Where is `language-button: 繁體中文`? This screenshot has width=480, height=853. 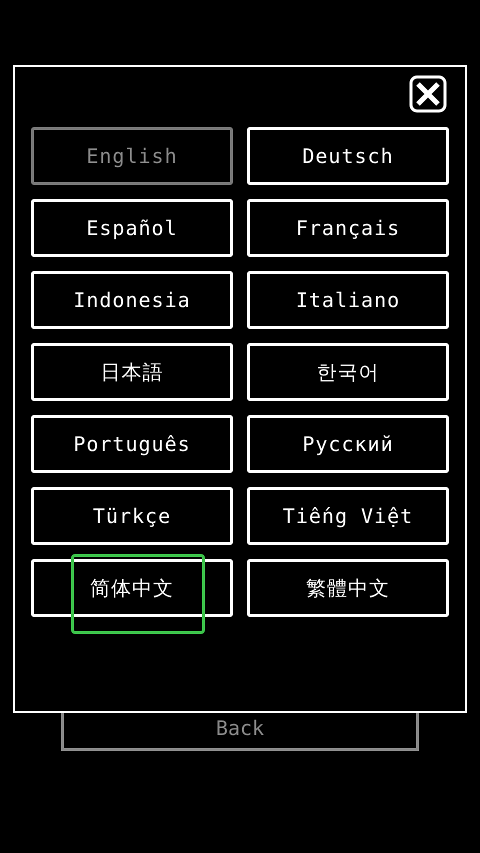
language-button: 繁體中文 is located at coordinates (348, 588).